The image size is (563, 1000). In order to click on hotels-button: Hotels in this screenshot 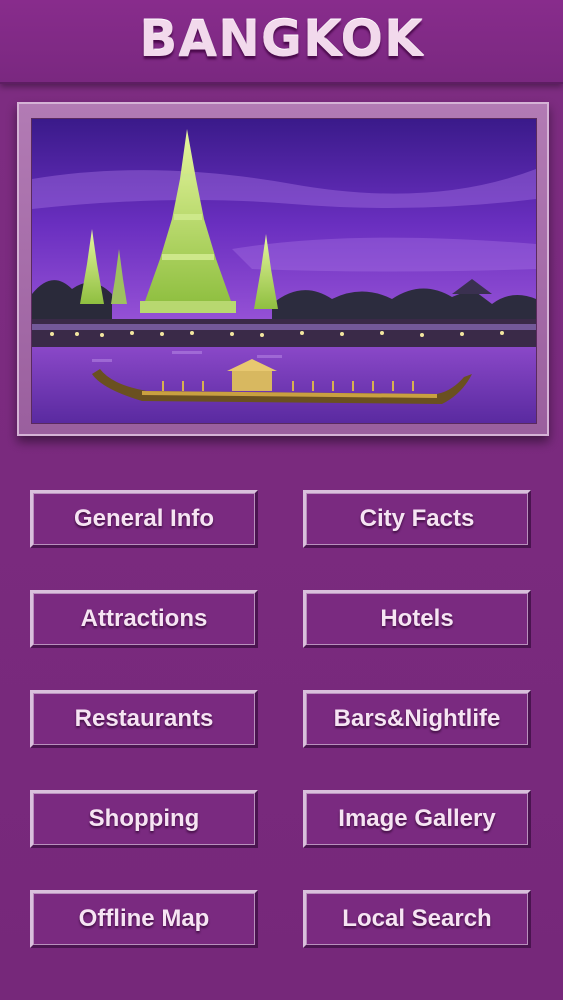, I will do `click(417, 619)`.